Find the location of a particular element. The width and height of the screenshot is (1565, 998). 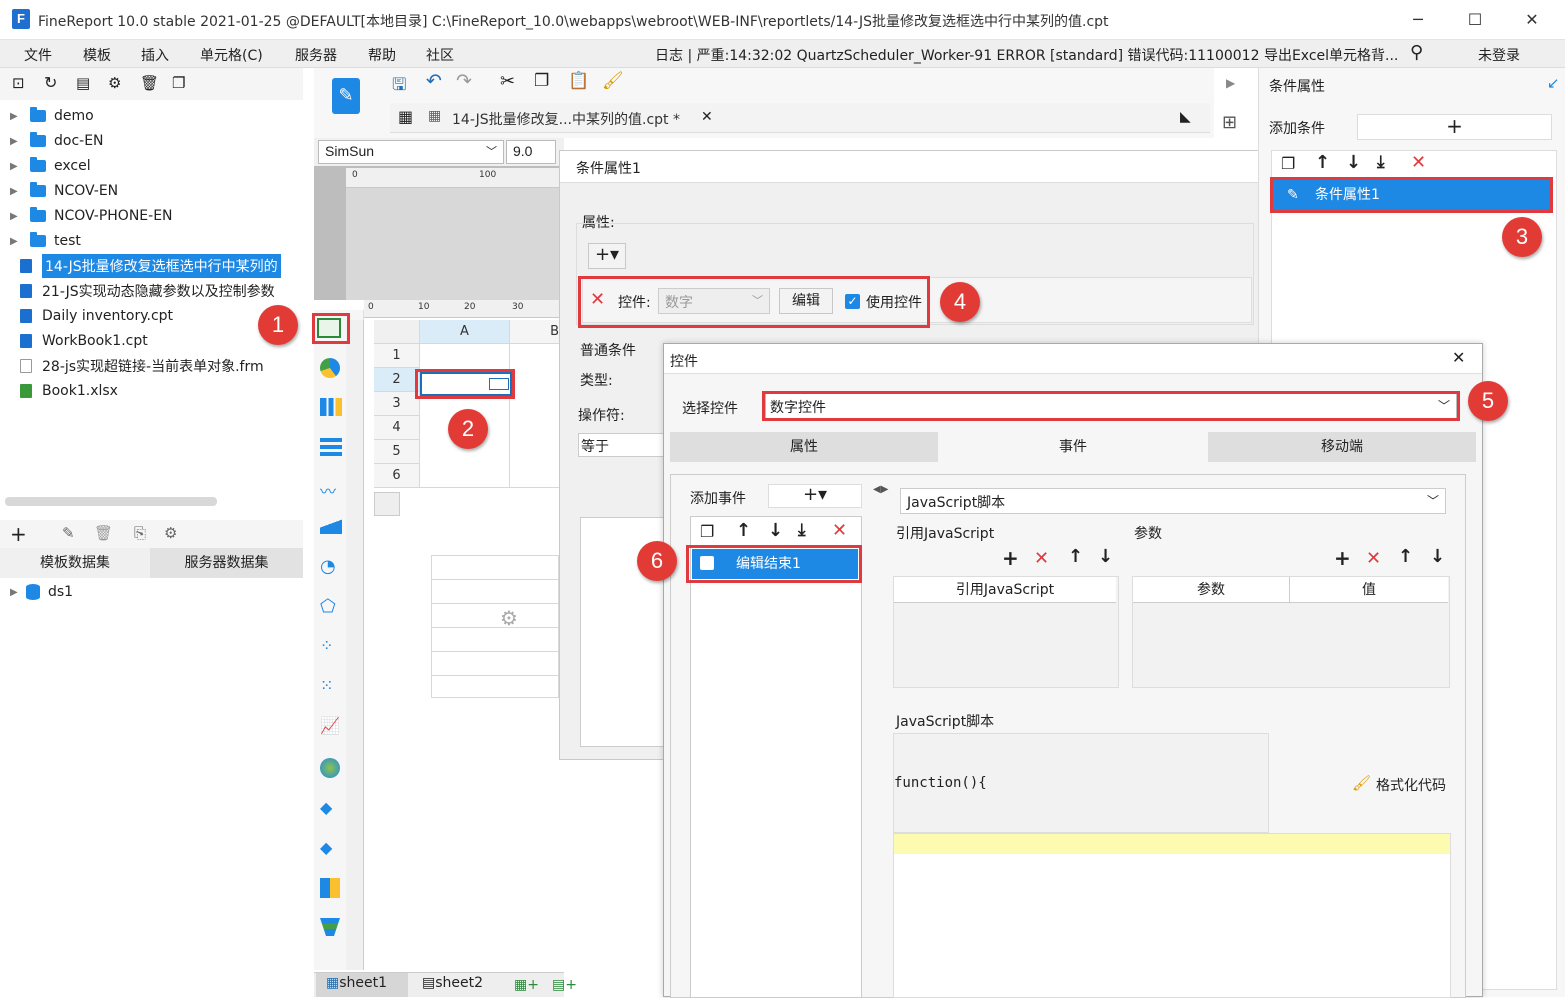

tab-menu-icon: ◣ is located at coordinates (1185, 117).